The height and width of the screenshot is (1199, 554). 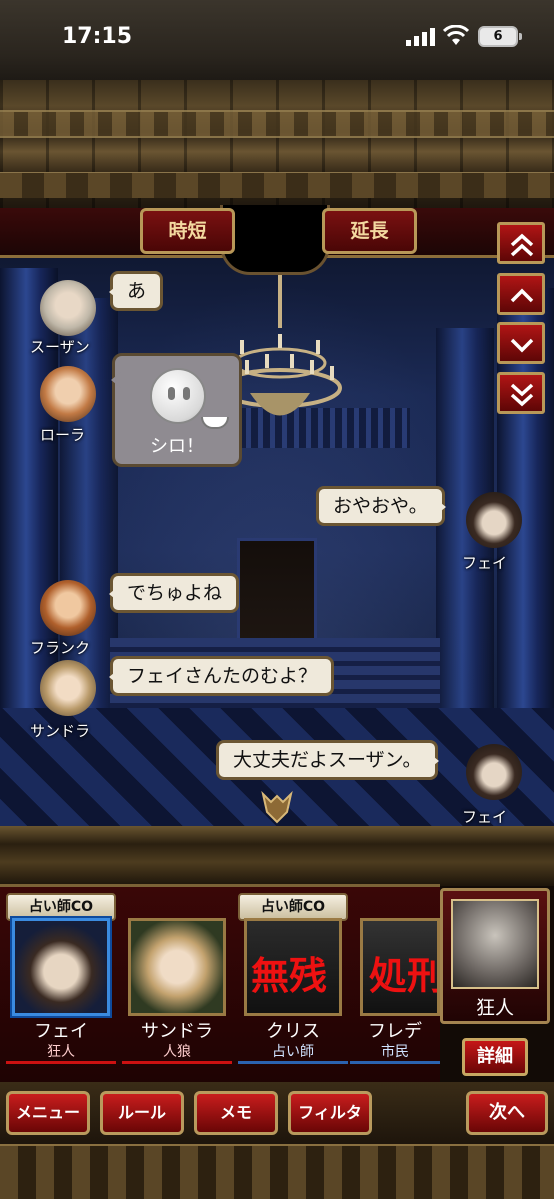 I want to click on player-card-chris: 無残, so click(x=293, y=967).